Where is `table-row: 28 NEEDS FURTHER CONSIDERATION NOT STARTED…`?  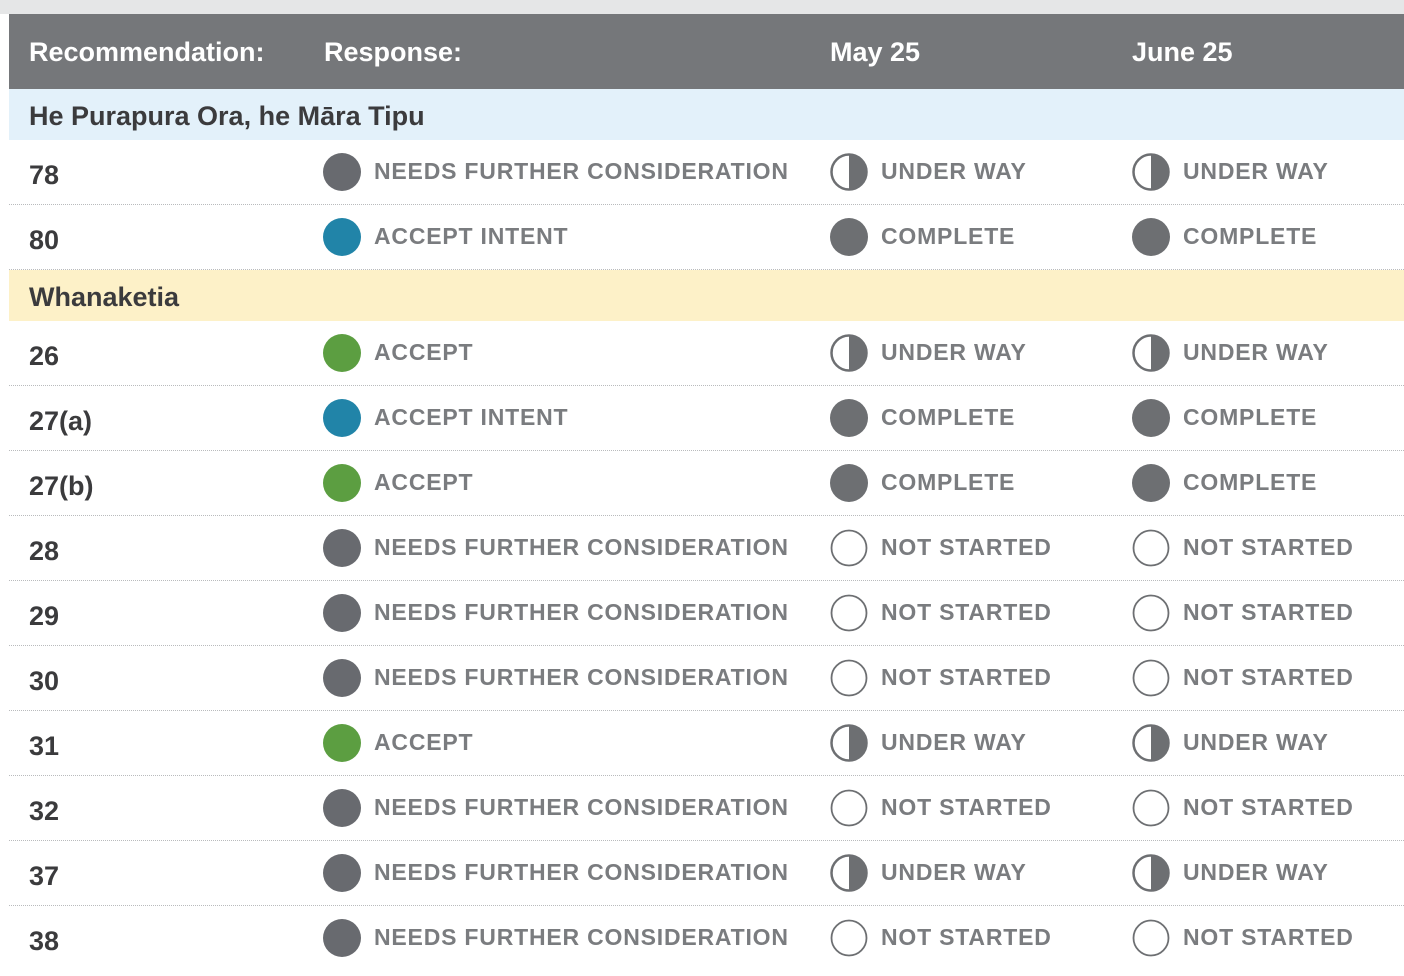 table-row: 28 NEEDS FURTHER CONSIDERATION NOT STARTED… is located at coordinates (706, 548).